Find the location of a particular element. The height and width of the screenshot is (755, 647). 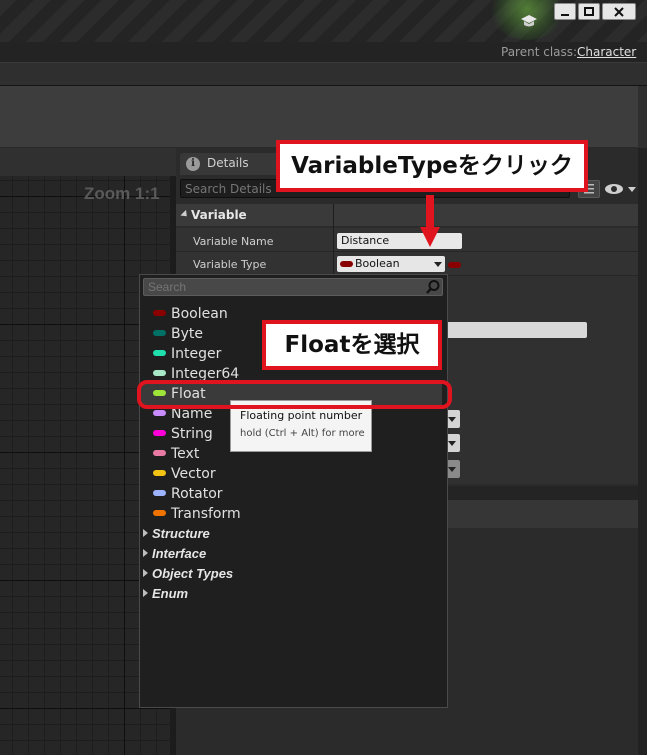

details-tab-label: Details is located at coordinates (228, 163).